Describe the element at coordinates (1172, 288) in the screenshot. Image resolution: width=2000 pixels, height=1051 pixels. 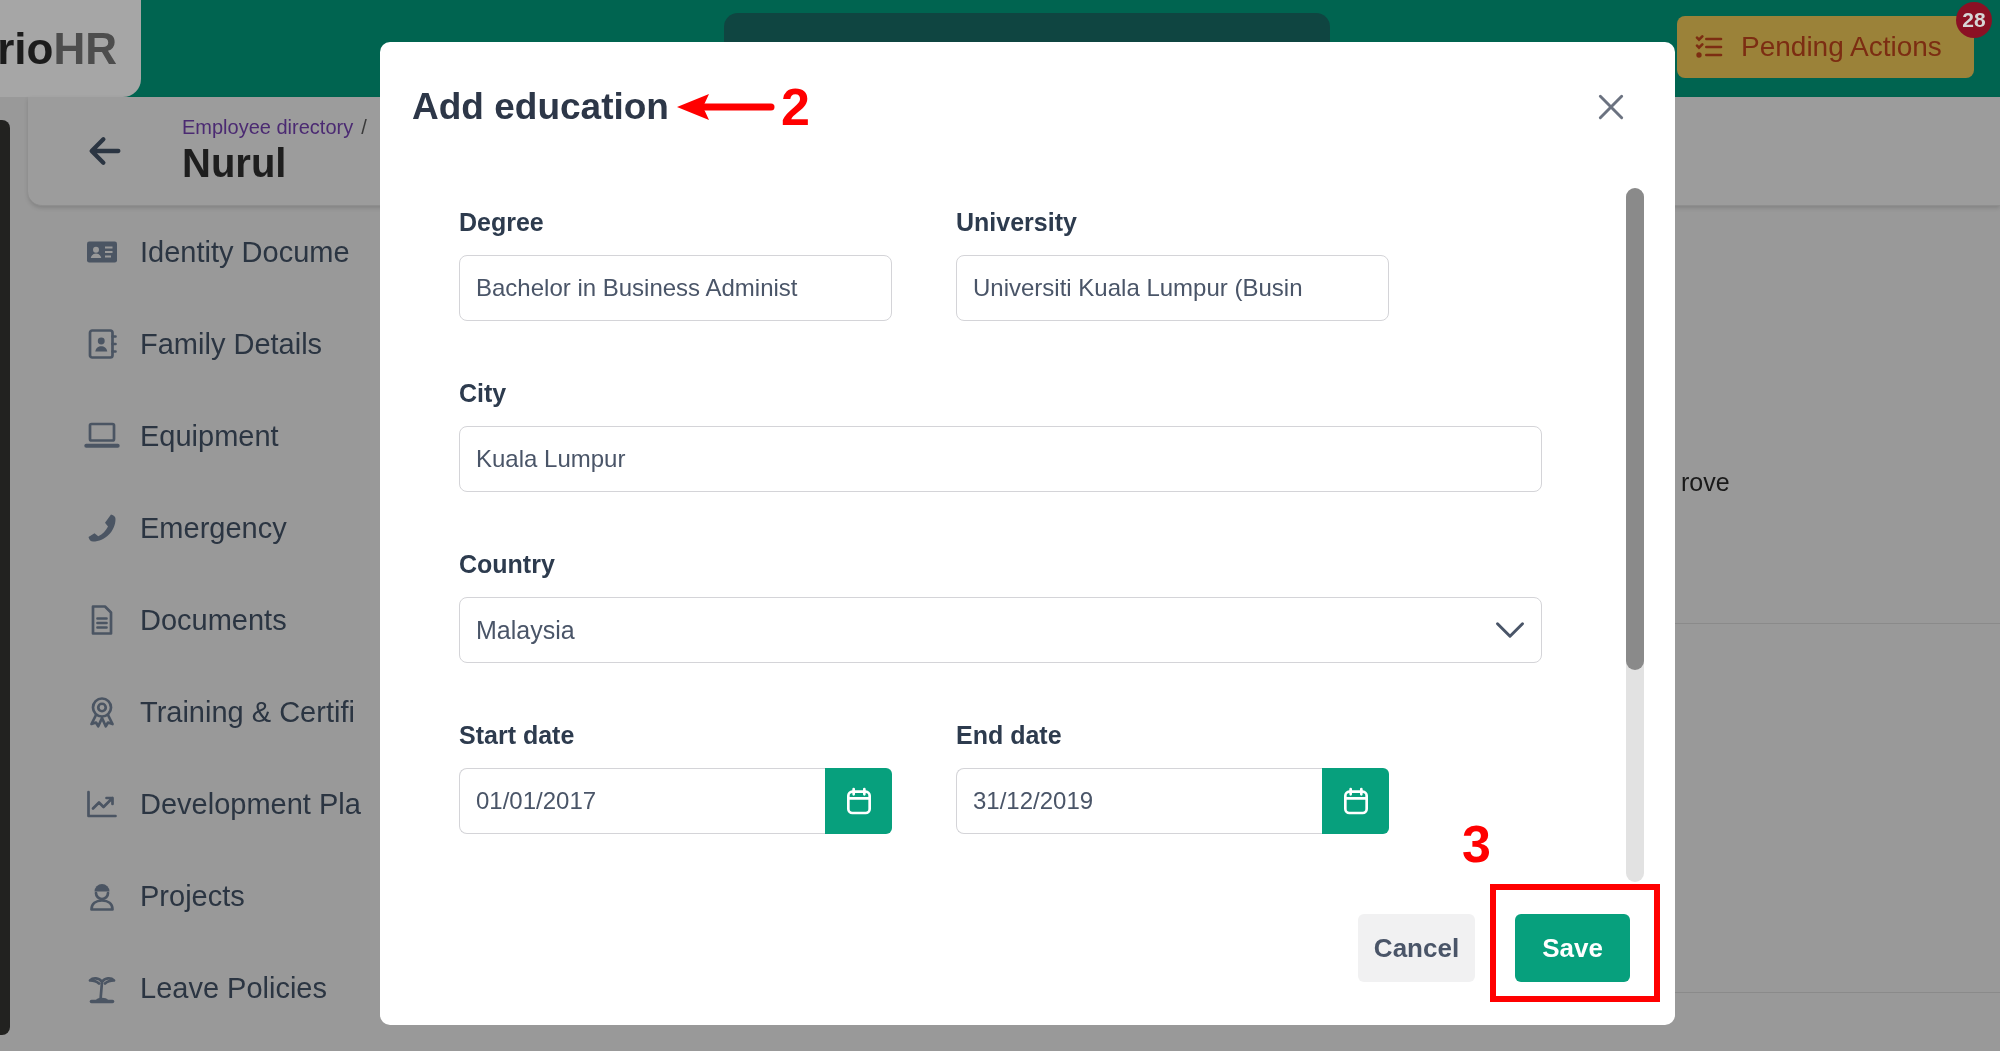
I see `input-field: Universiti Kuala Lumpur (Busin` at that location.